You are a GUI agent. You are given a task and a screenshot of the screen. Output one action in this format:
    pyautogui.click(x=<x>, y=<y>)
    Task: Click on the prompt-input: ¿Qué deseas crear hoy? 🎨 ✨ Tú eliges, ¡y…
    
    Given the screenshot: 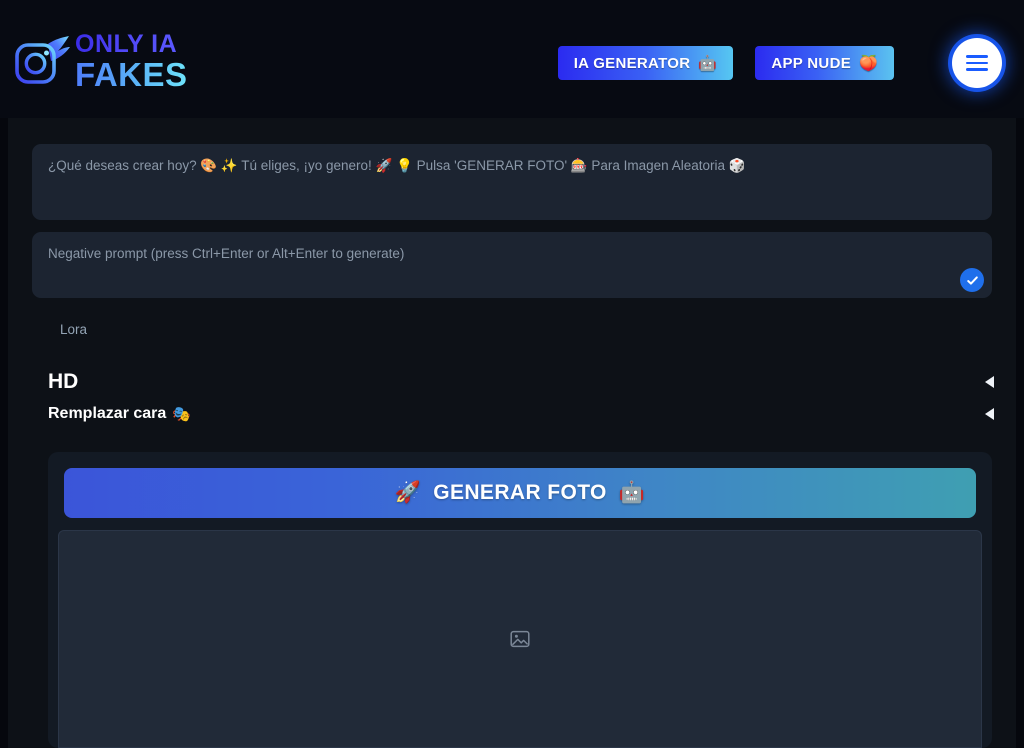 What is the action you would take?
    pyautogui.click(x=512, y=182)
    